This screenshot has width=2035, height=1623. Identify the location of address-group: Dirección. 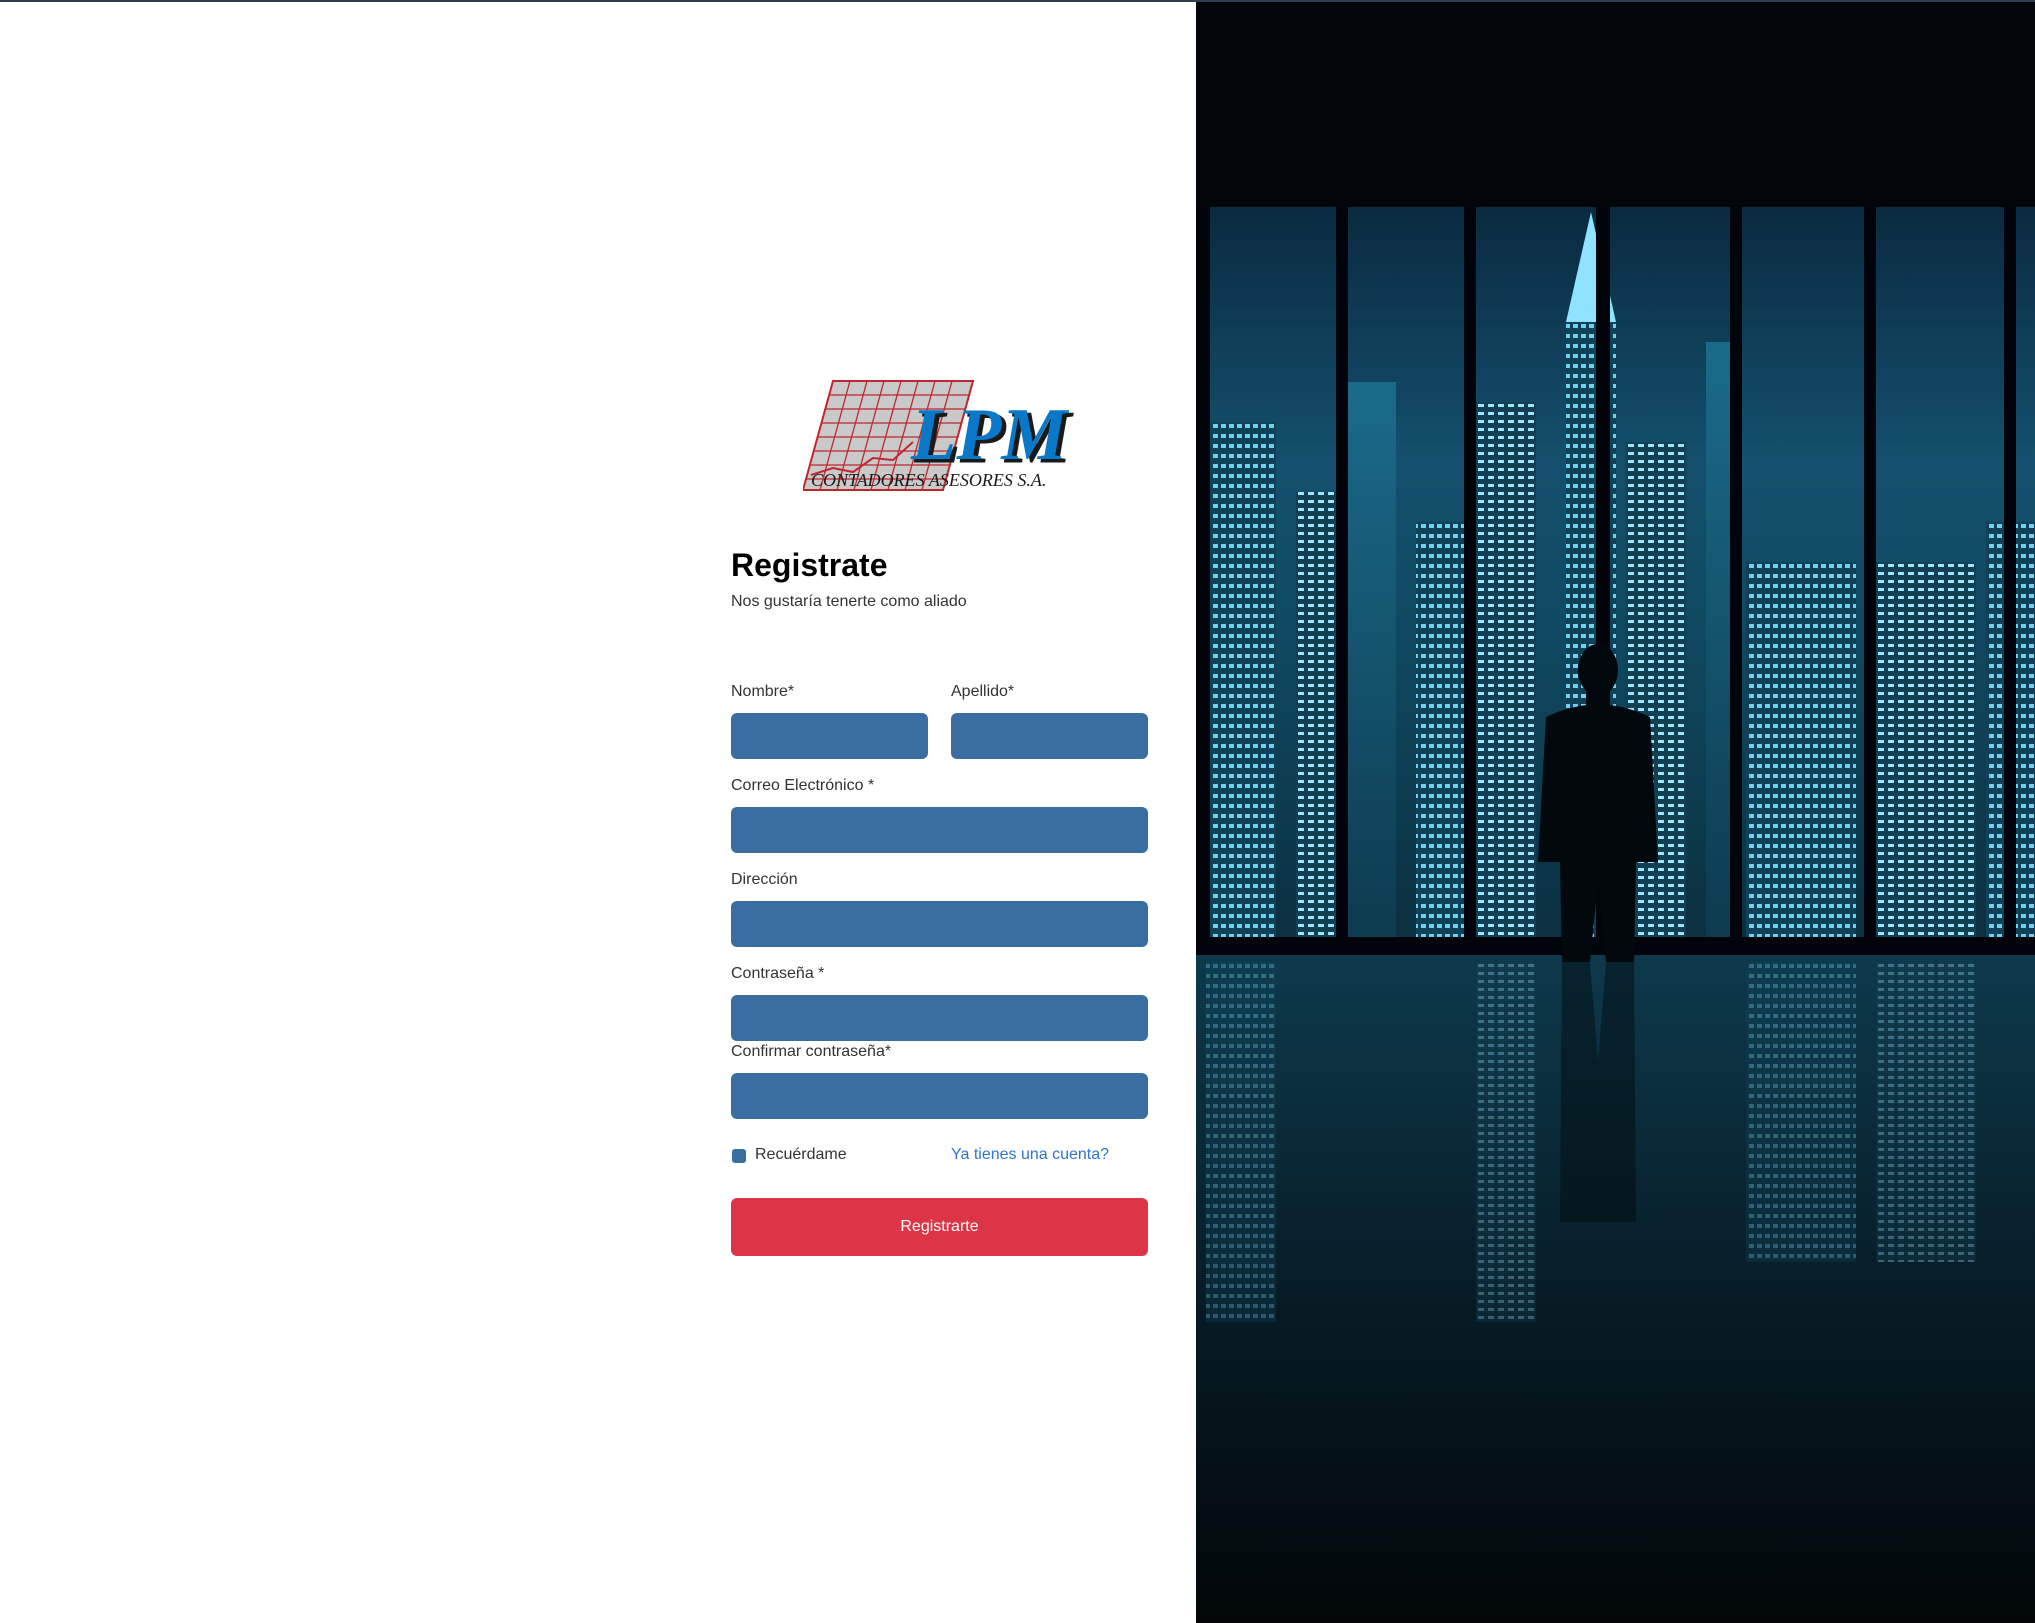
(939, 908).